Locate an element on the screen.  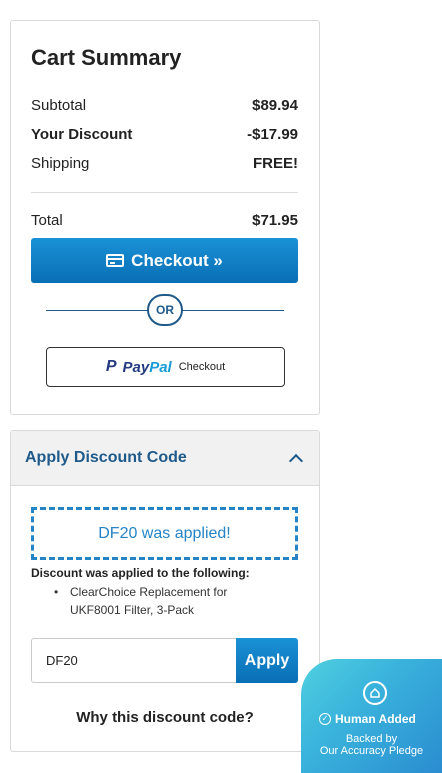
discount-accordion-header: Apply Discount Code is located at coordinates (165, 458).